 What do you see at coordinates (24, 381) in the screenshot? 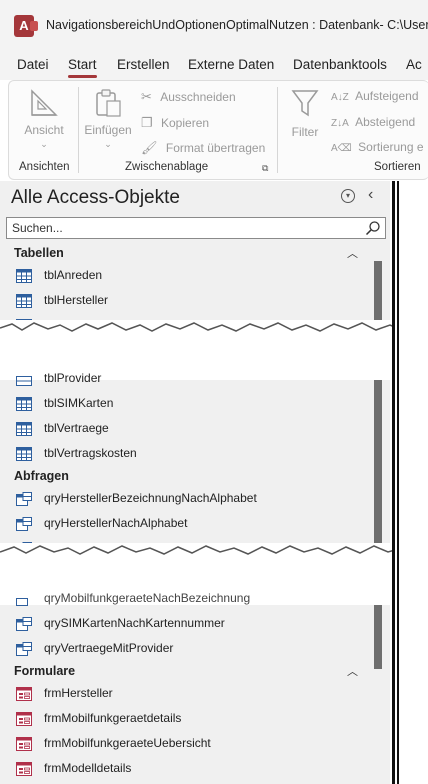
I see `linked-table-icon` at bounding box center [24, 381].